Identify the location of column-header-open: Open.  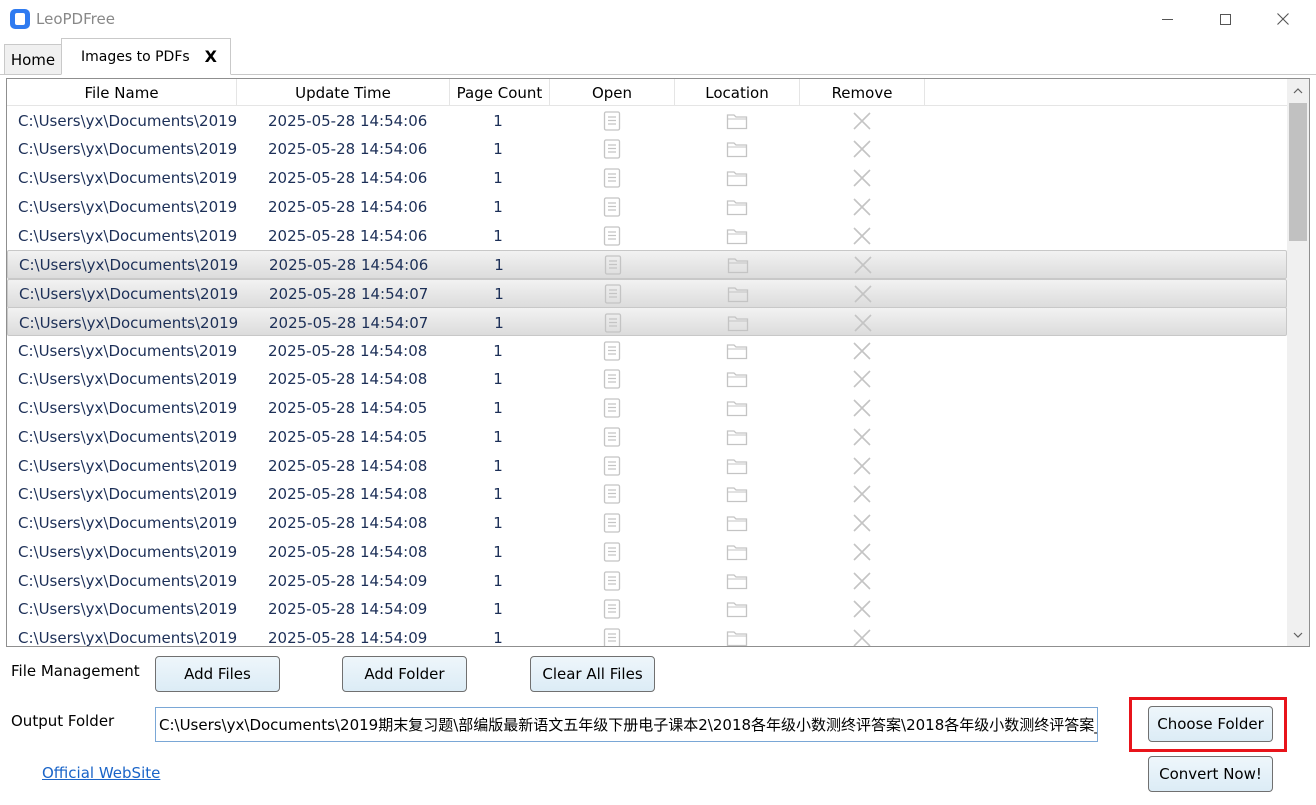
(612, 92).